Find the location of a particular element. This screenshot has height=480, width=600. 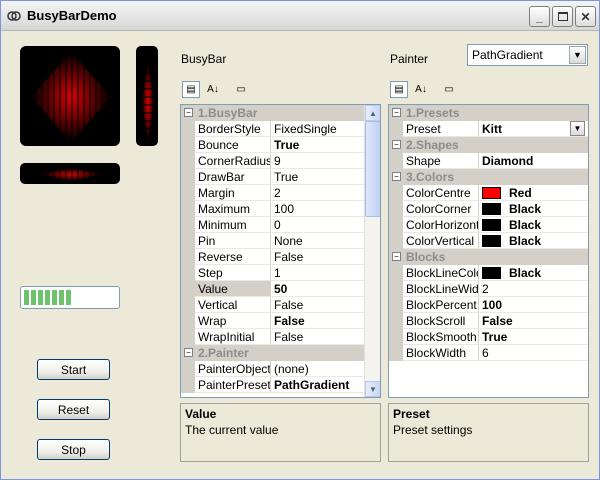

category-row: −2.Painter is located at coordinates (272, 353).